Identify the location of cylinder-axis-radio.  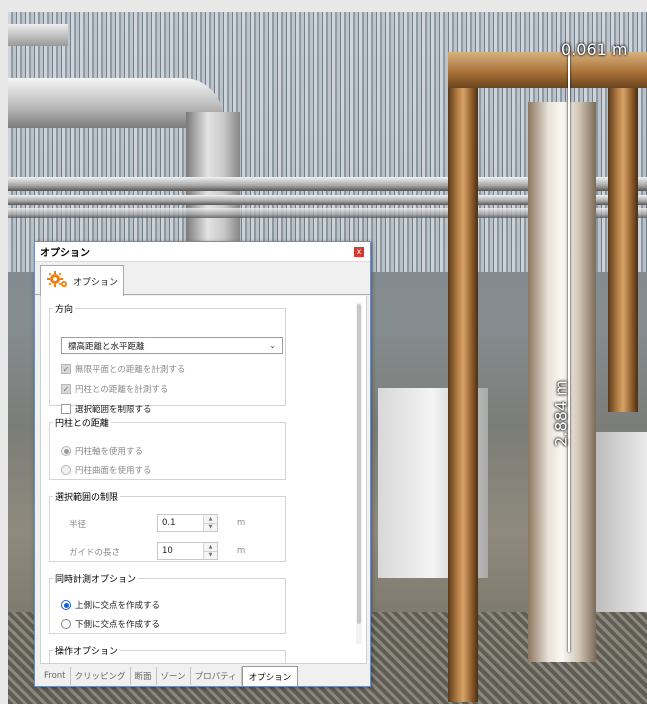
(66, 451).